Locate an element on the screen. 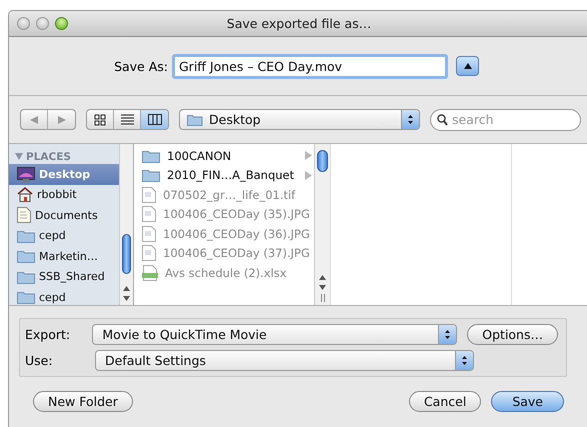 The height and width of the screenshot is (427, 587). grid-icon is located at coordinates (100, 120).